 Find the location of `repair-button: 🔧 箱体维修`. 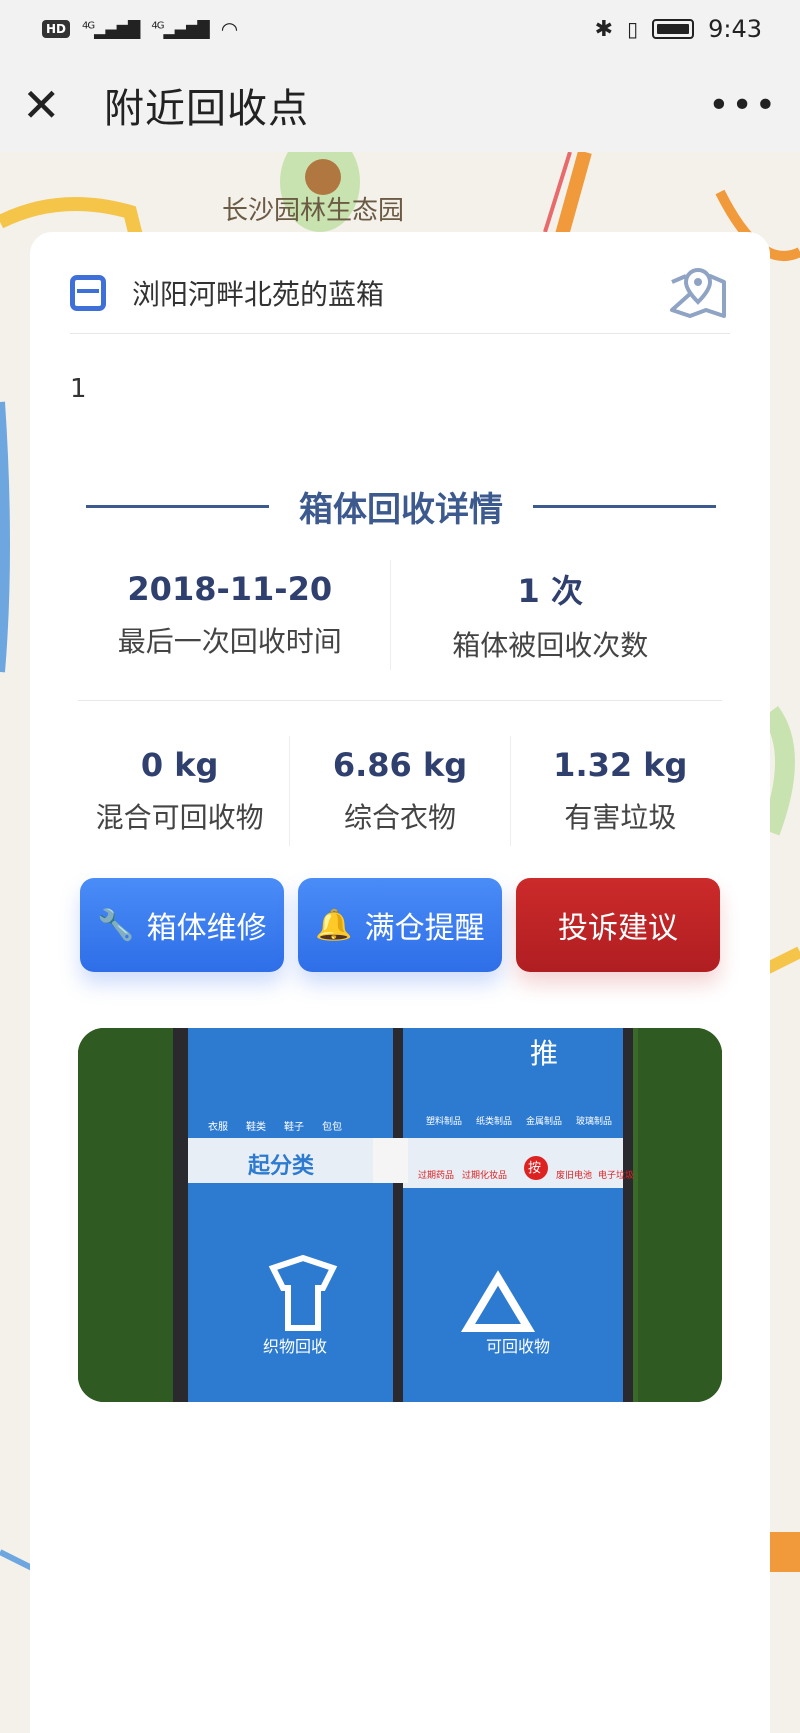

repair-button: 🔧 箱体维修 is located at coordinates (182, 925).